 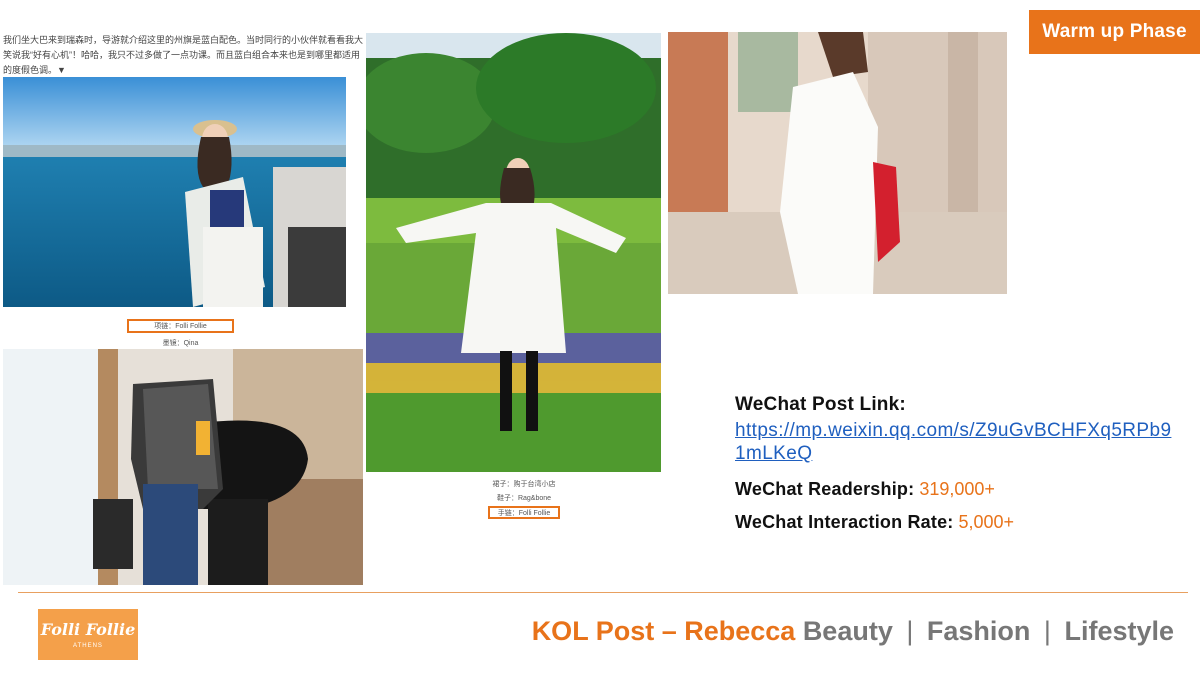 What do you see at coordinates (986, 522) in the screenshot?
I see `wechat-interaction-value: 5,000+` at bounding box center [986, 522].